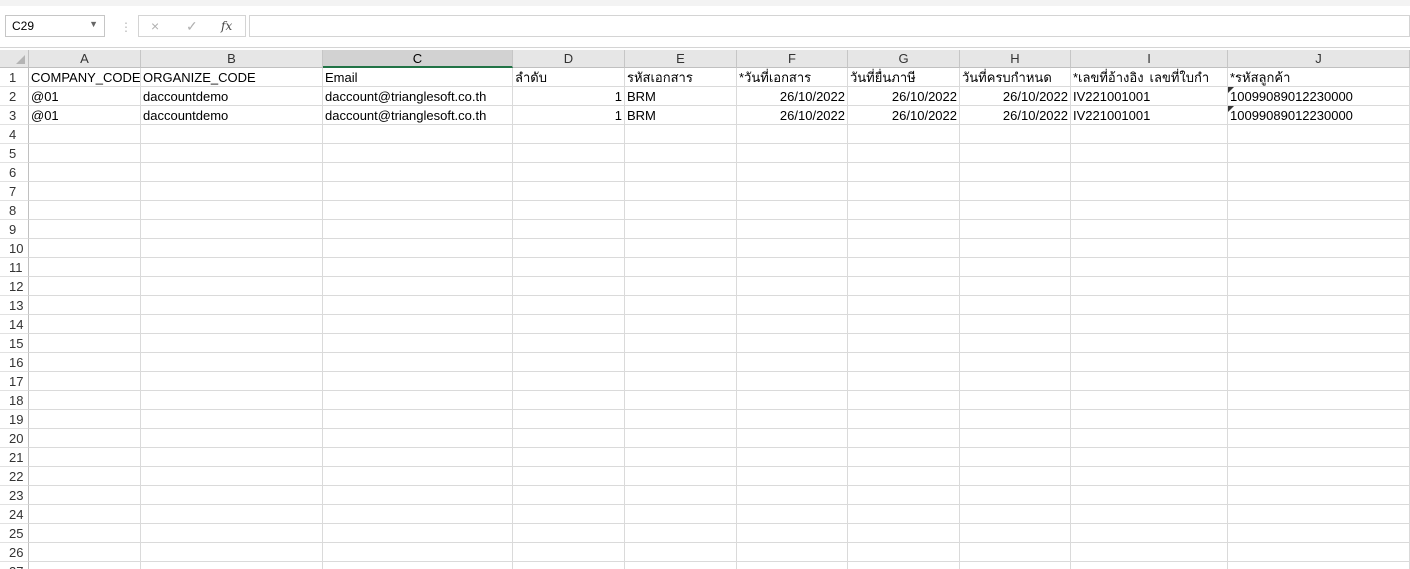  What do you see at coordinates (569, 533) in the screenshot?
I see `cell-d25` at bounding box center [569, 533].